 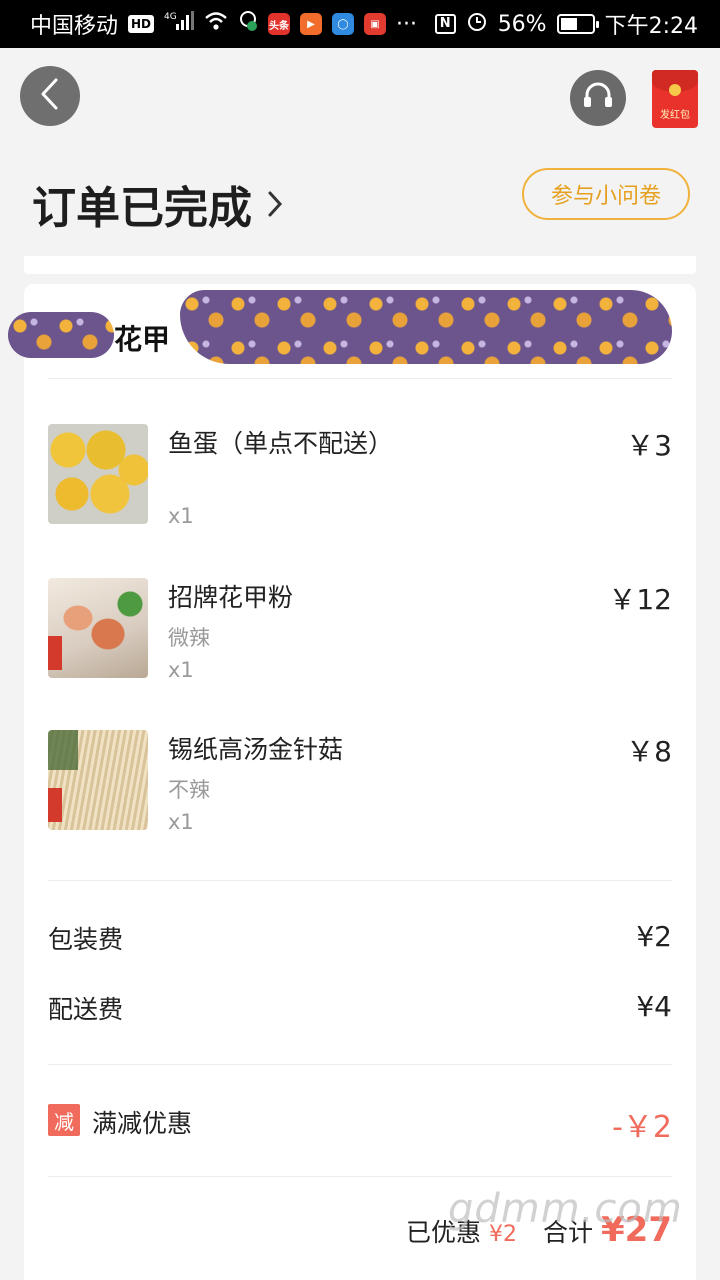 I want to click on chevron-left-icon, so click(x=50, y=96).